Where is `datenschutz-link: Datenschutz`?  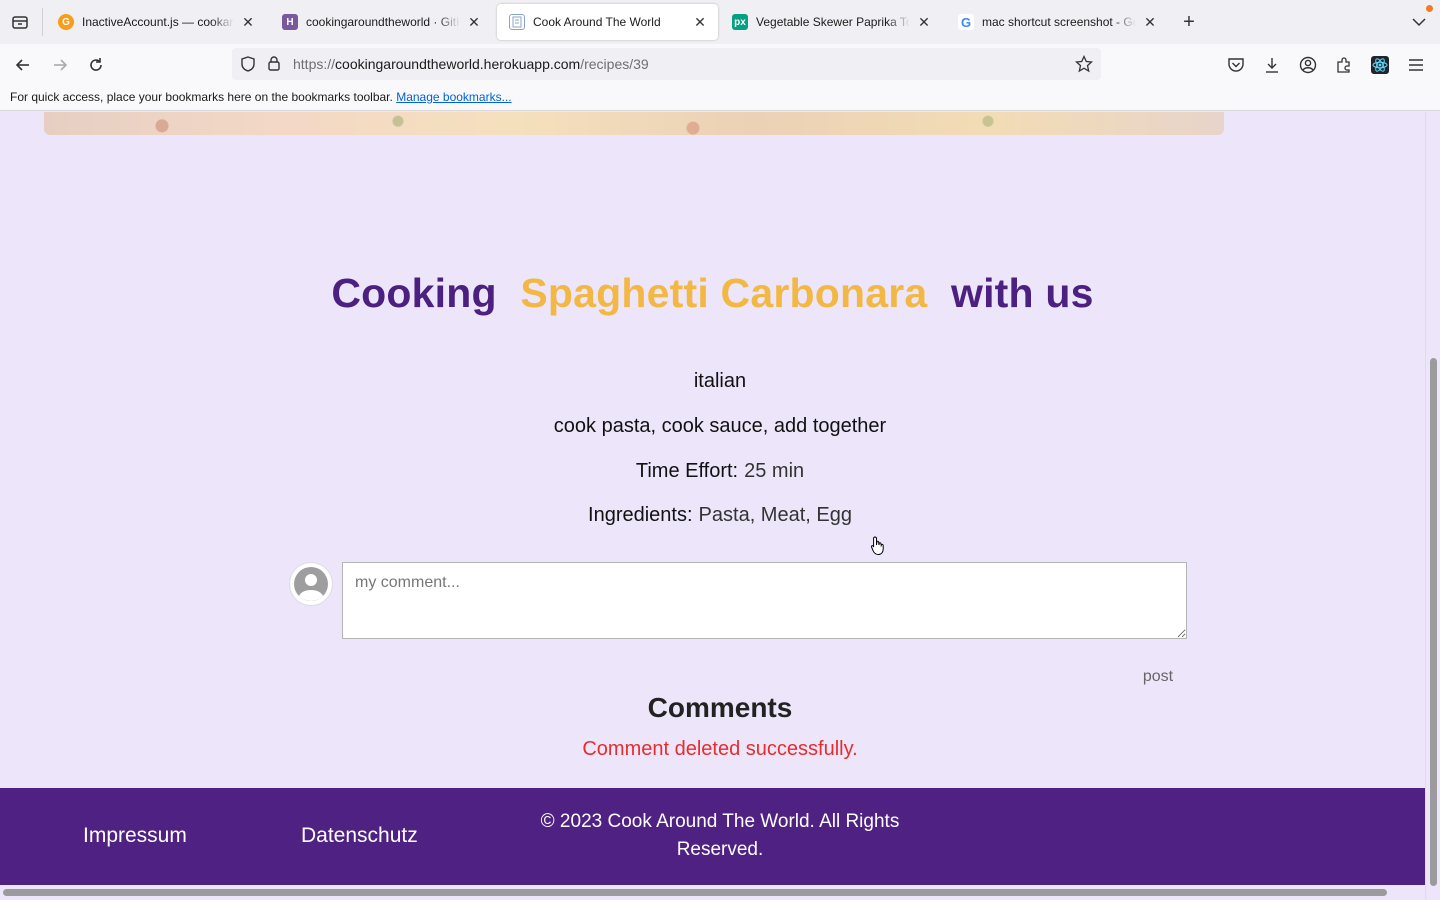
datenschutz-link: Datenschutz is located at coordinates (359, 836).